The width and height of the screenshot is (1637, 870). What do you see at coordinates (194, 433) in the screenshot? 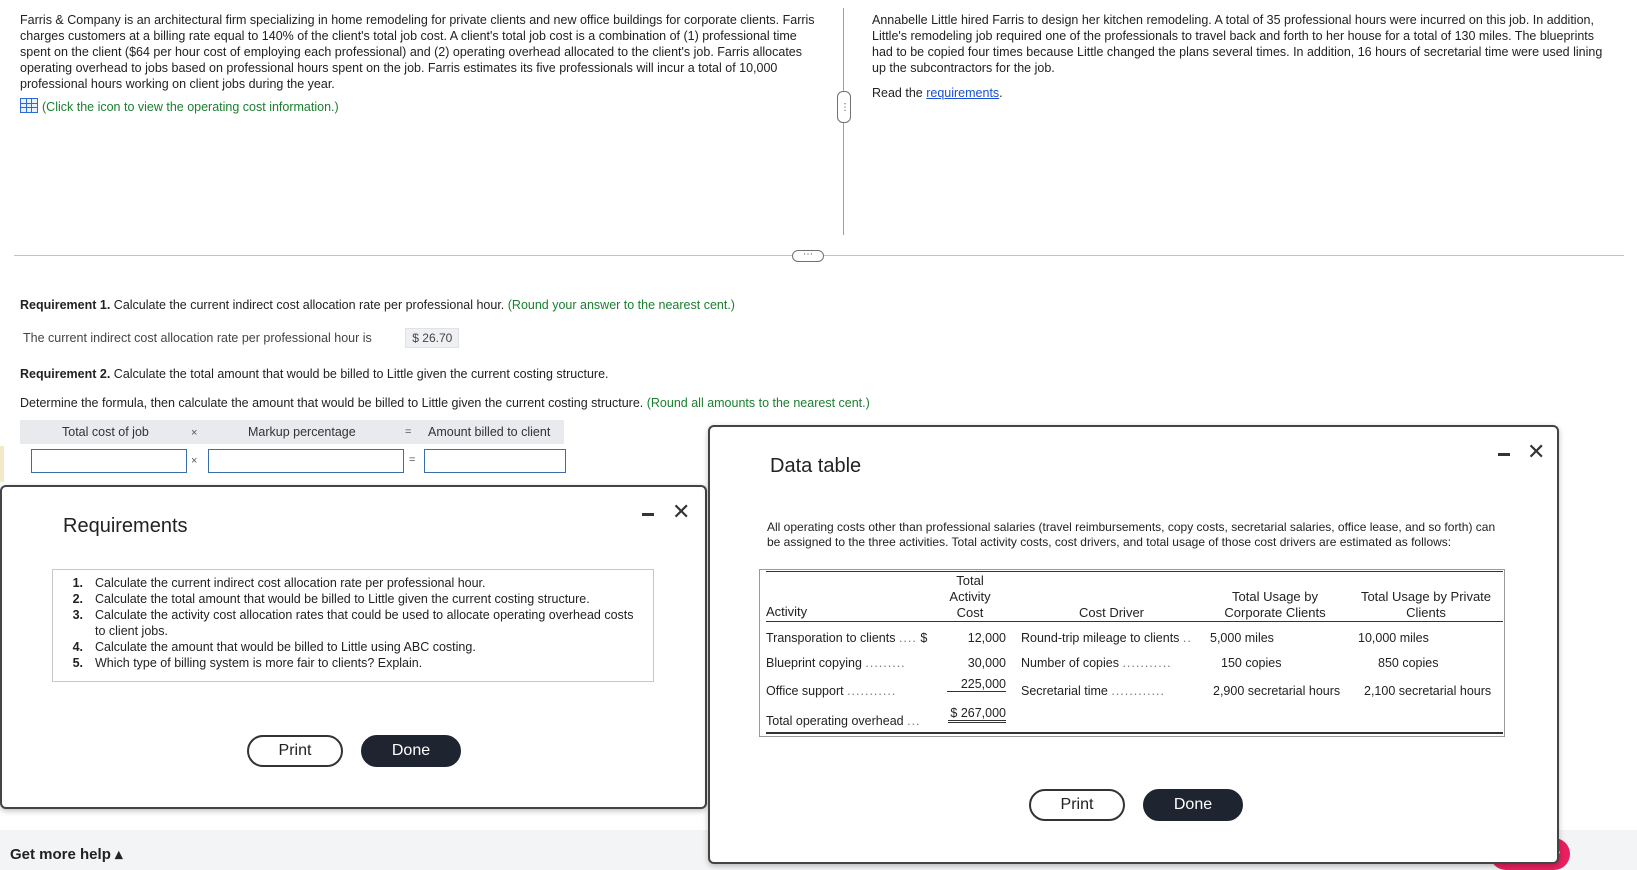
I see `multiply-sign-header: ×` at bounding box center [194, 433].